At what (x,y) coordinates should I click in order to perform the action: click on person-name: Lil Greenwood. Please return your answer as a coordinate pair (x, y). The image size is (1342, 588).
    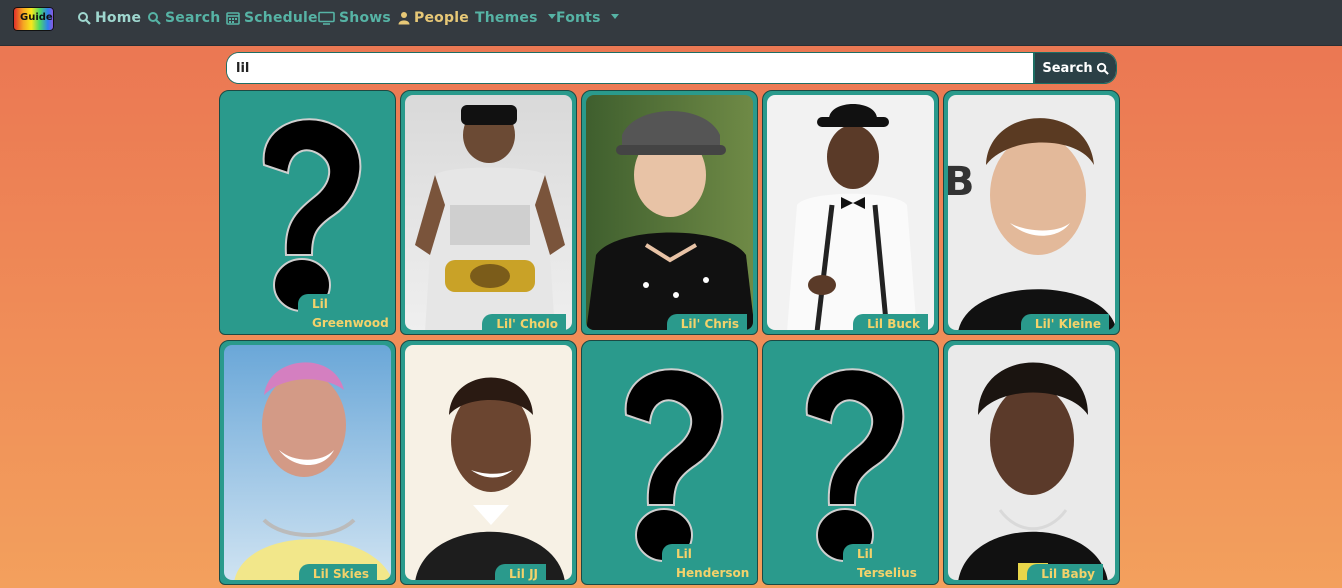
    Looking at the image, I should click on (344, 314).